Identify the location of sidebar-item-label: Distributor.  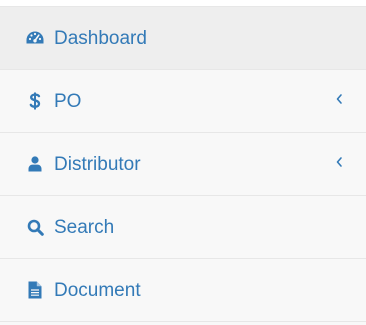
(97, 164).